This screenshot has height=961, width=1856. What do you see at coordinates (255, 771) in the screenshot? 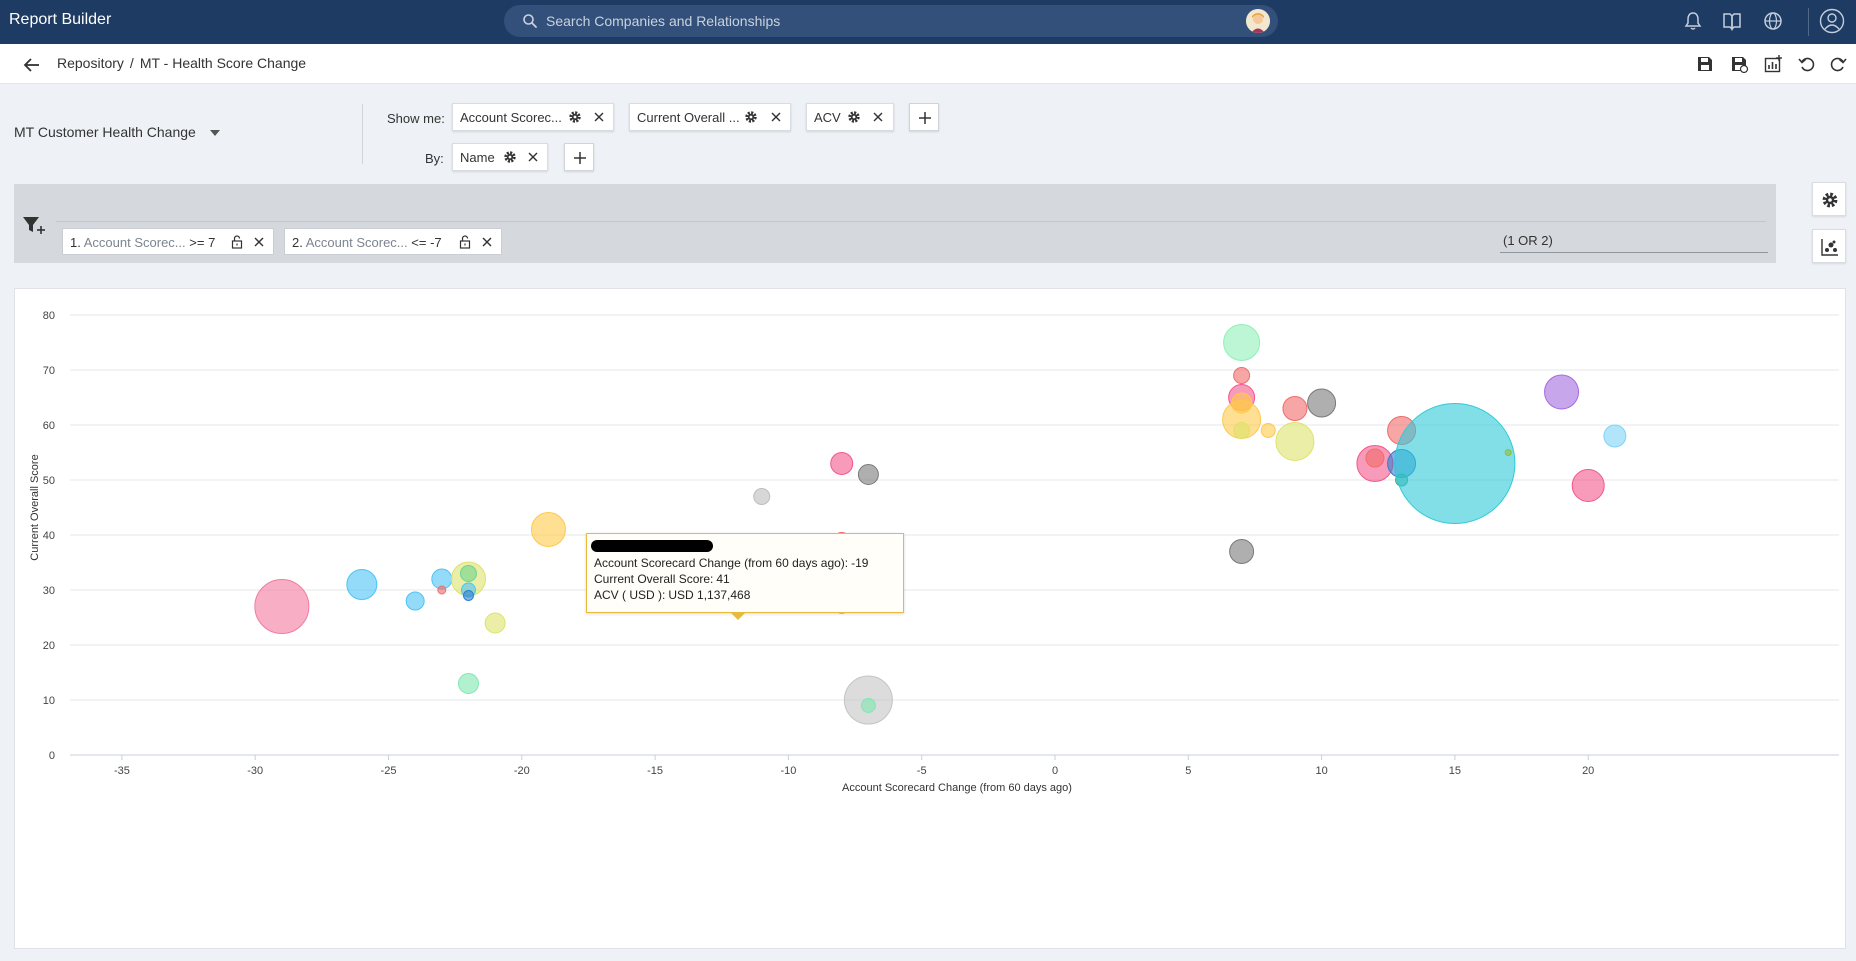
I see `x-tick-label: -30` at bounding box center [255, 771].